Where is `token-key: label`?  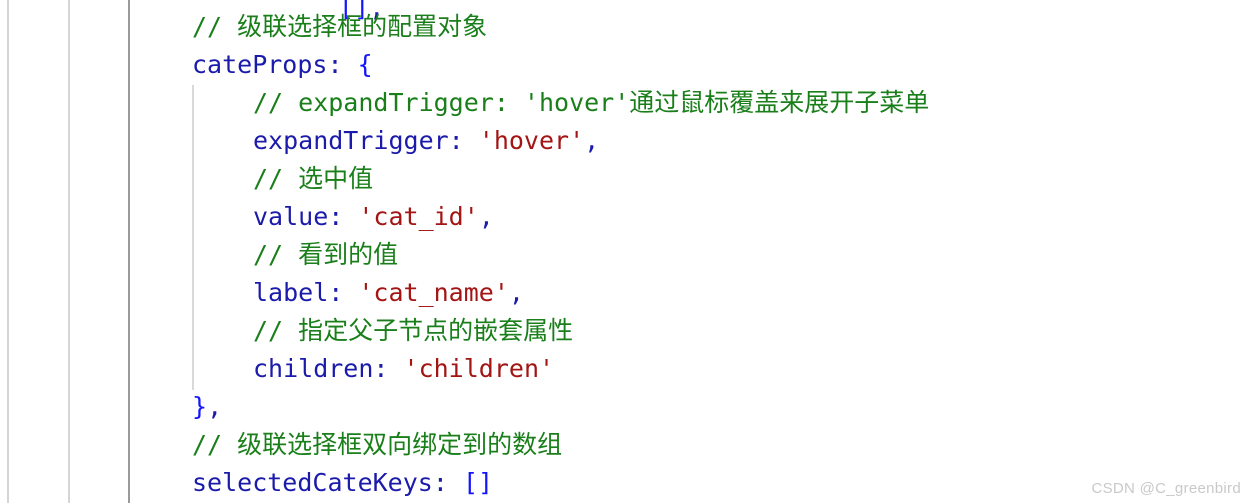
token-key: label is located at coordinates (291, 292).